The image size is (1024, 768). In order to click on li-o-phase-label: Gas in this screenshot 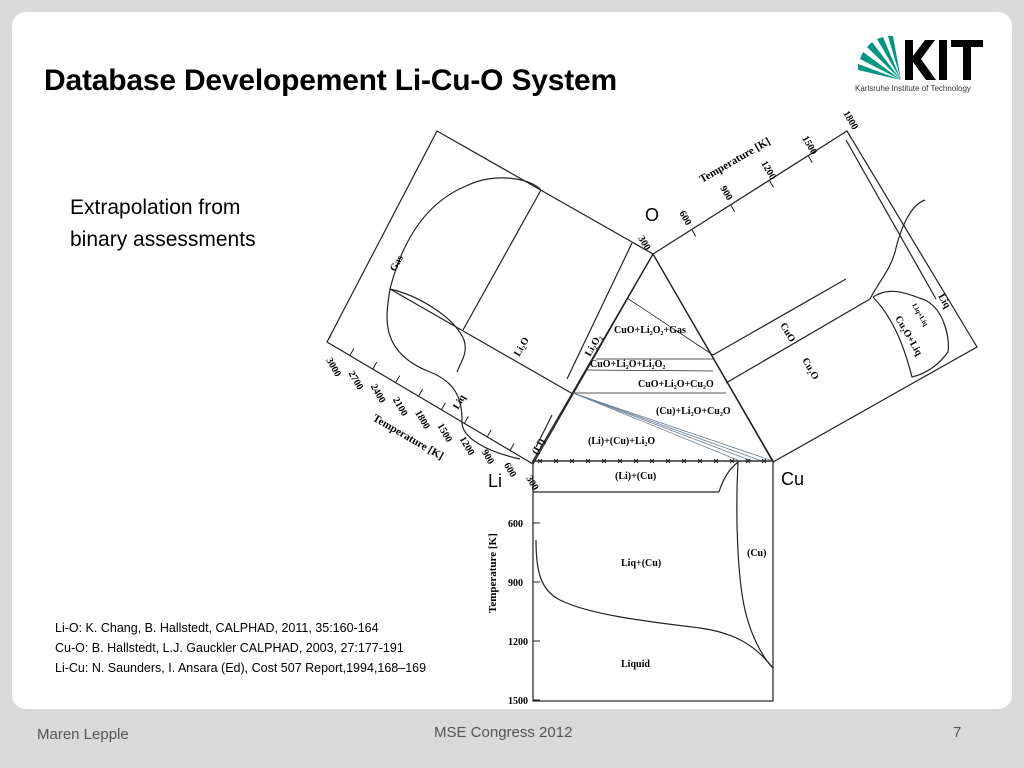, I will do `click(397, 263)`.